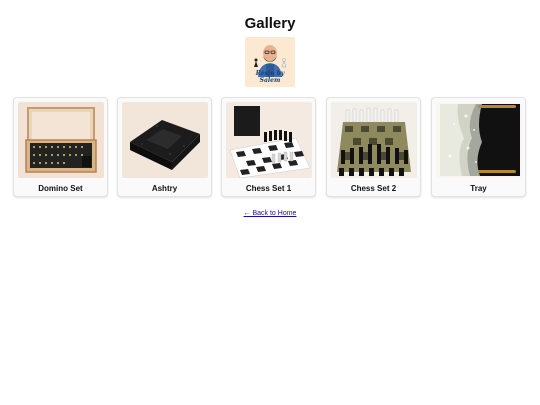 Image resolution: width=540 pixels, height=405 pixels. I want to click on tray-image, so click(479, 140).